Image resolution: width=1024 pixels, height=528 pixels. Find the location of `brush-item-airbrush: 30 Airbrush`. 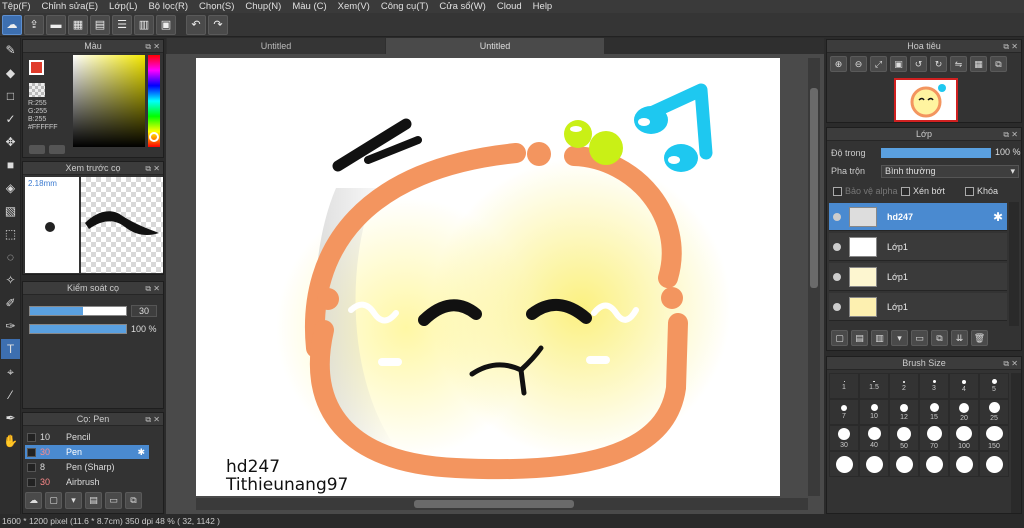

brush-item-airbrush: 30 Airbrush is located at coordinates (87, 482).